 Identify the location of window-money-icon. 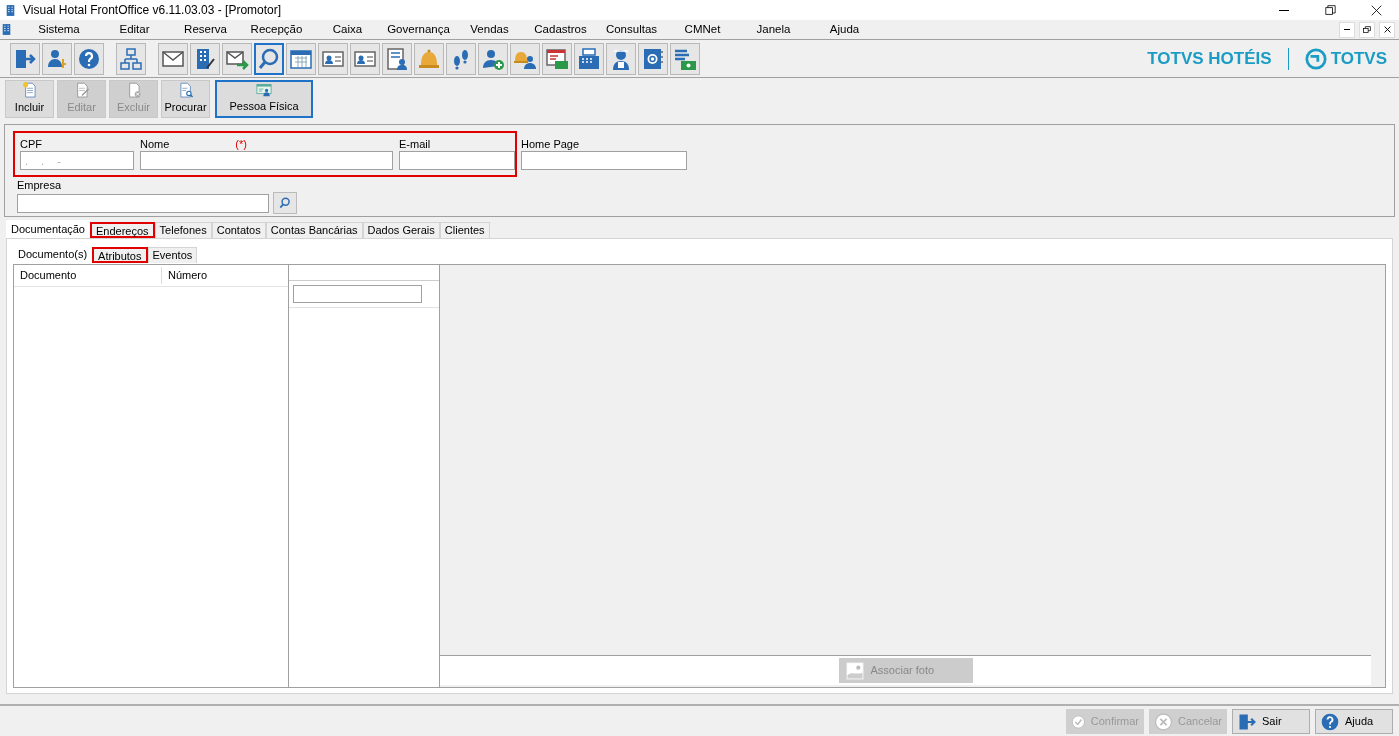
(557, 58).